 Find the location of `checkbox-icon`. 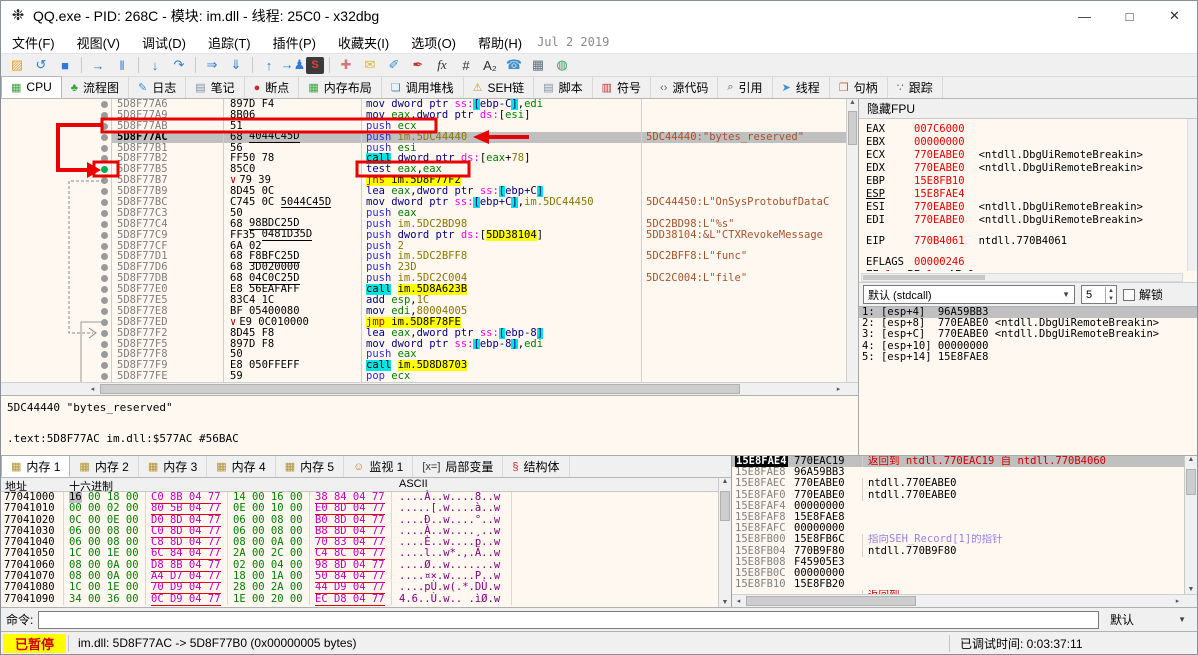

checkbox-icon is located at coordinates (1129, 294).